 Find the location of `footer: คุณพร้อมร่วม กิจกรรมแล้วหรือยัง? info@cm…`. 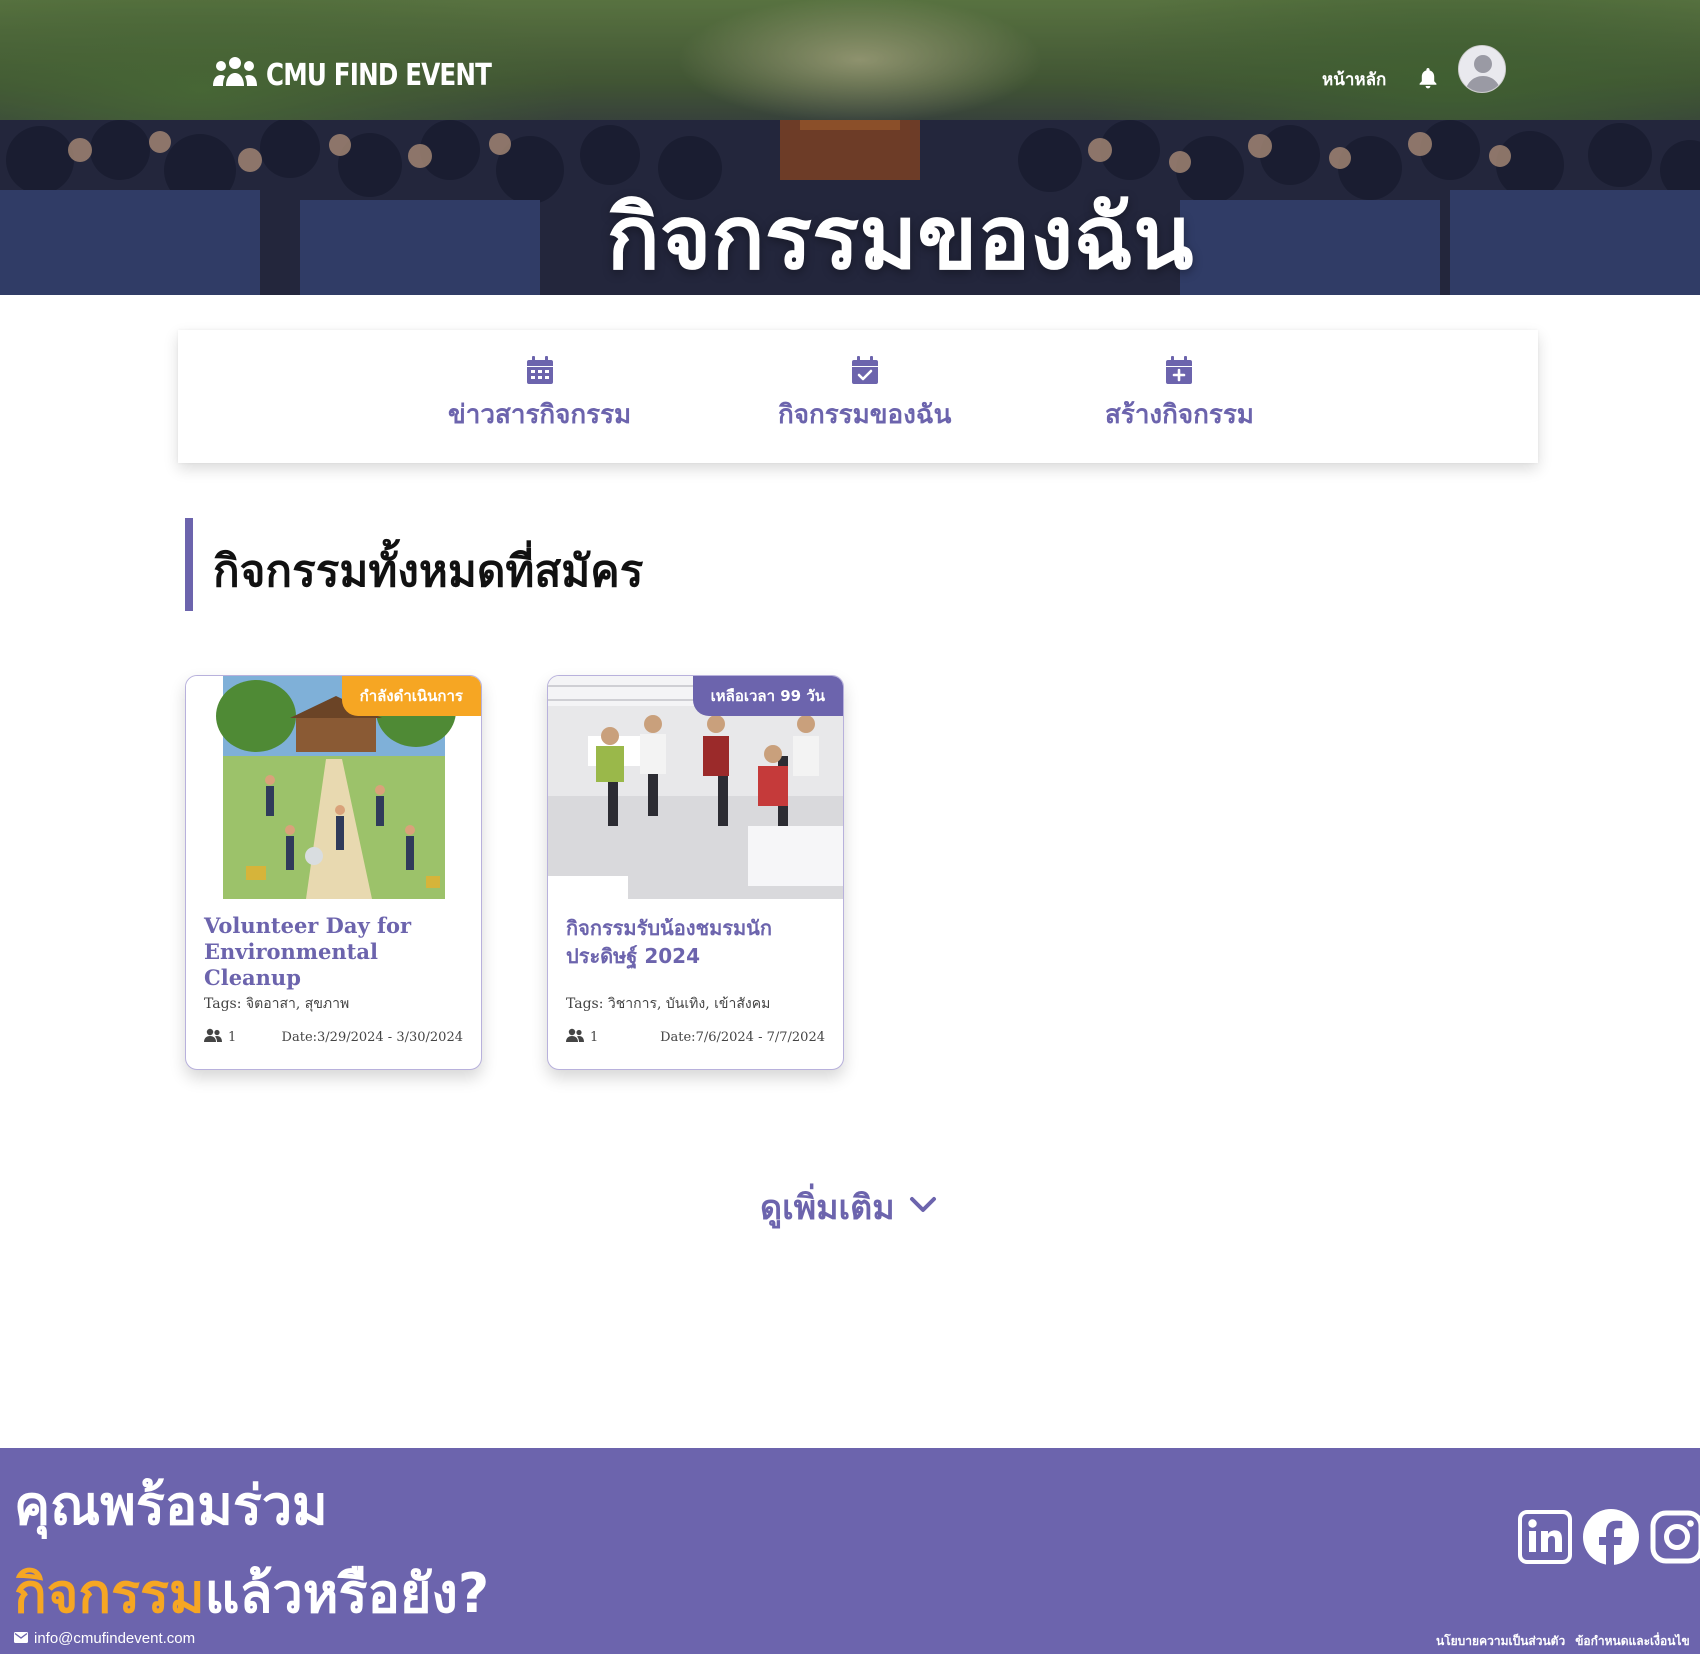

footer: คุณพร้อมร่วม กิจกรรมแล้วหรือยัง? info@cm… is located at coordinates (850, 1551).